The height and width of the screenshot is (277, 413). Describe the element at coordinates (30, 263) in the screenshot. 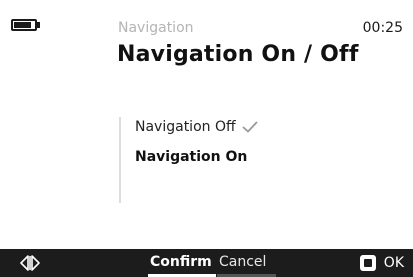

I see `left-right-arrows-icon` at that location.